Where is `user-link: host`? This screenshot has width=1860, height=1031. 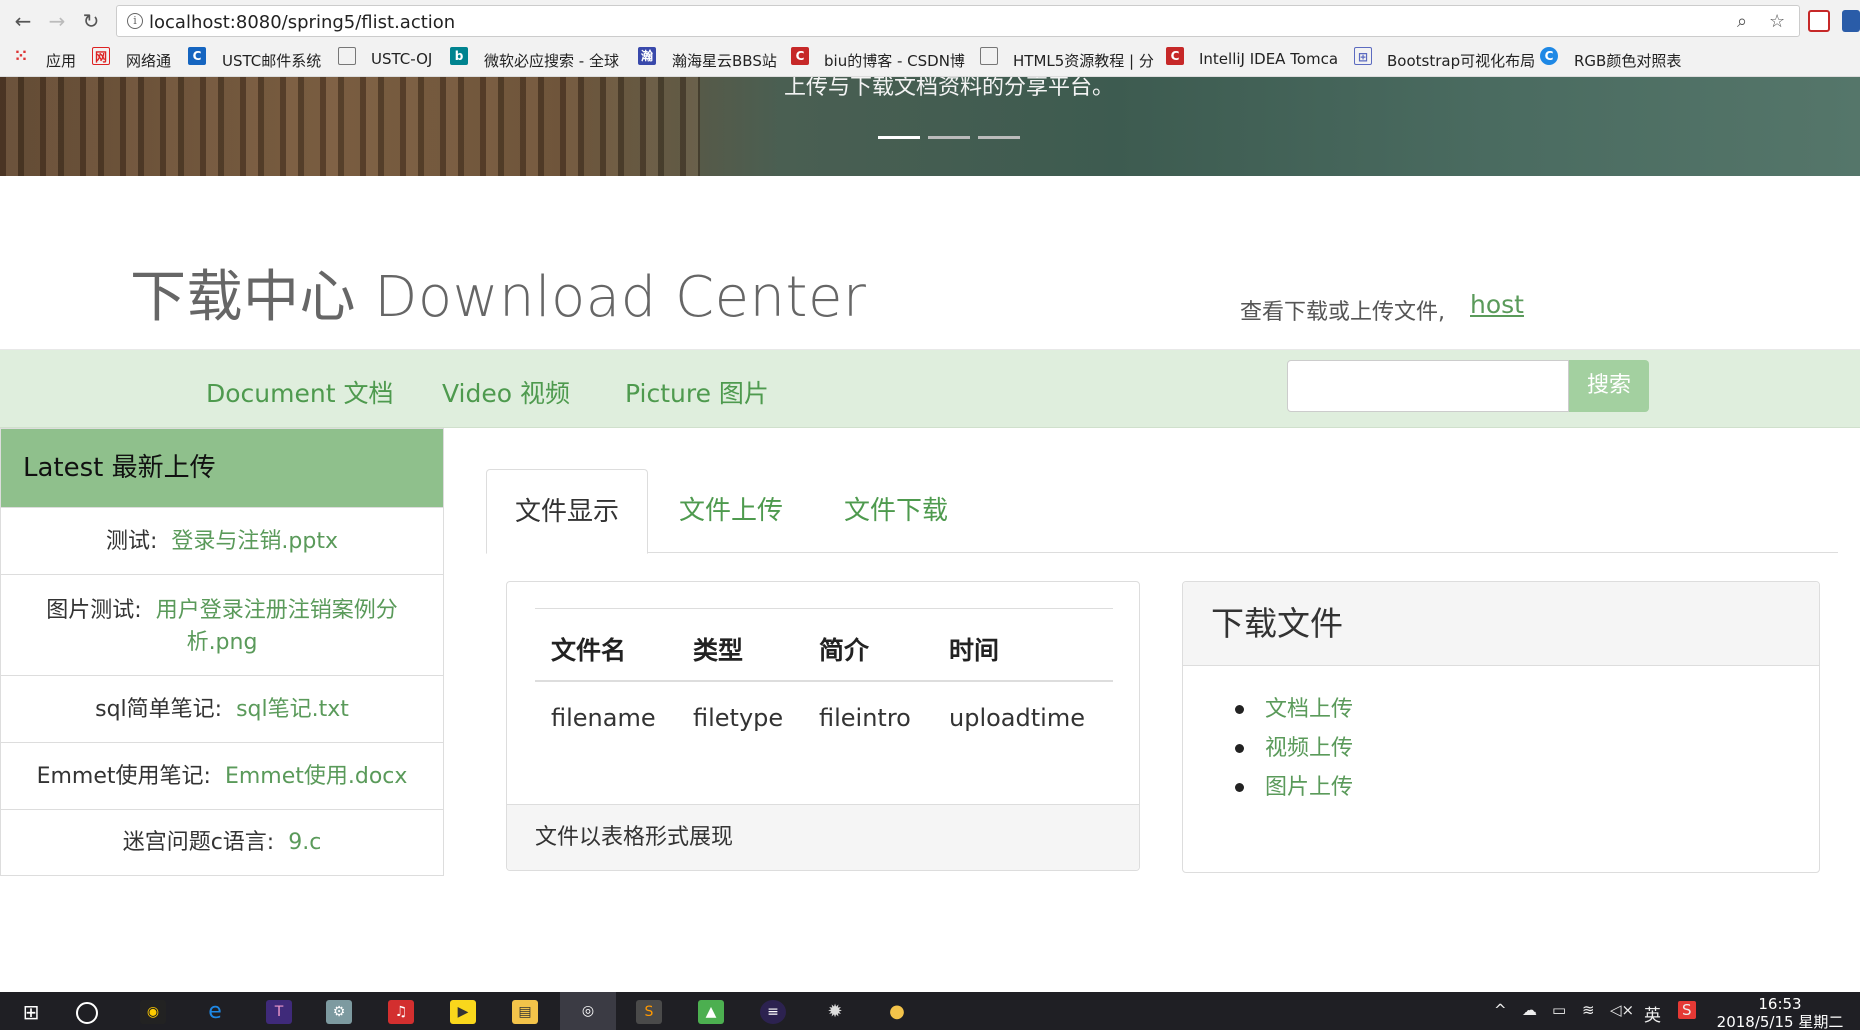 user-link: host is located at coordinates (1497, 304).